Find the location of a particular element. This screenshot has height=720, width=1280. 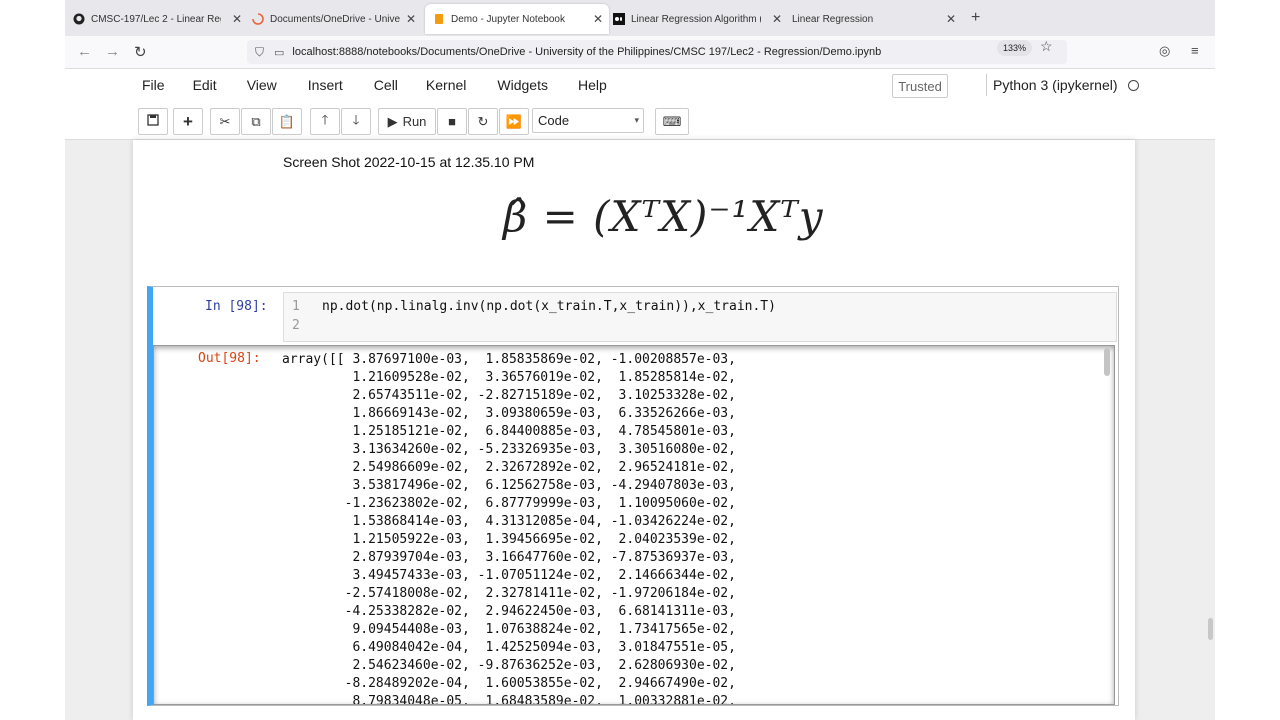

formula-image: β̂ = (XᵀX)⁻¹Xᵀy is located at coordinates (663, 216).